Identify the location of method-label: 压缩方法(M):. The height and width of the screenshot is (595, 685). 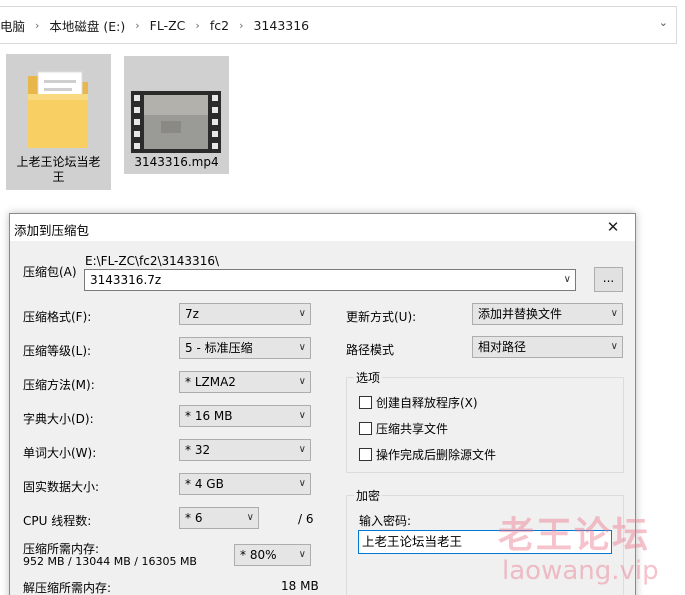
(59, 385).